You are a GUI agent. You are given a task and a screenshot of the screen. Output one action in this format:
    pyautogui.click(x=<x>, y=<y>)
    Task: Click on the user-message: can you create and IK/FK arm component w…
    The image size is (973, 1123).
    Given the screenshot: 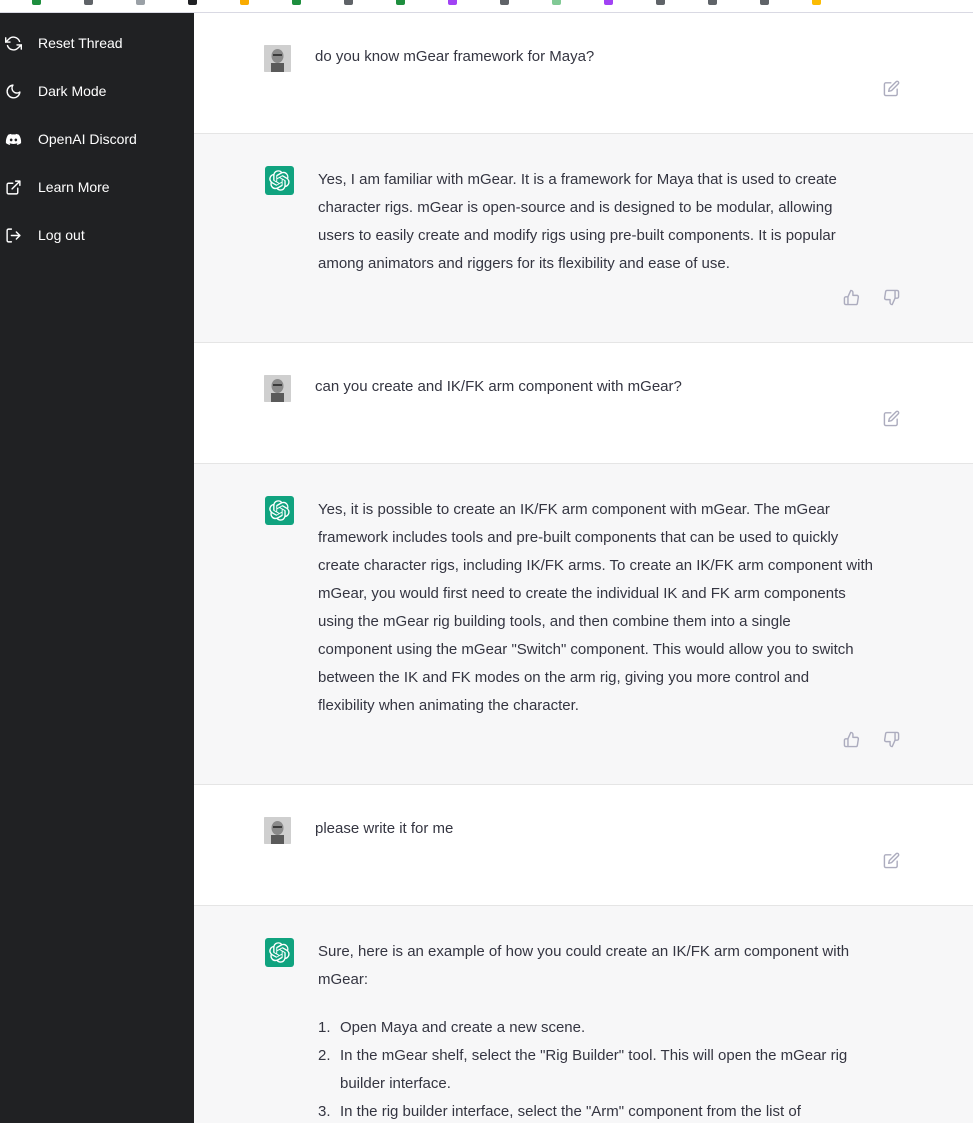 What is the action you would take?
    pyautogui.click(x=583, y=403)
    